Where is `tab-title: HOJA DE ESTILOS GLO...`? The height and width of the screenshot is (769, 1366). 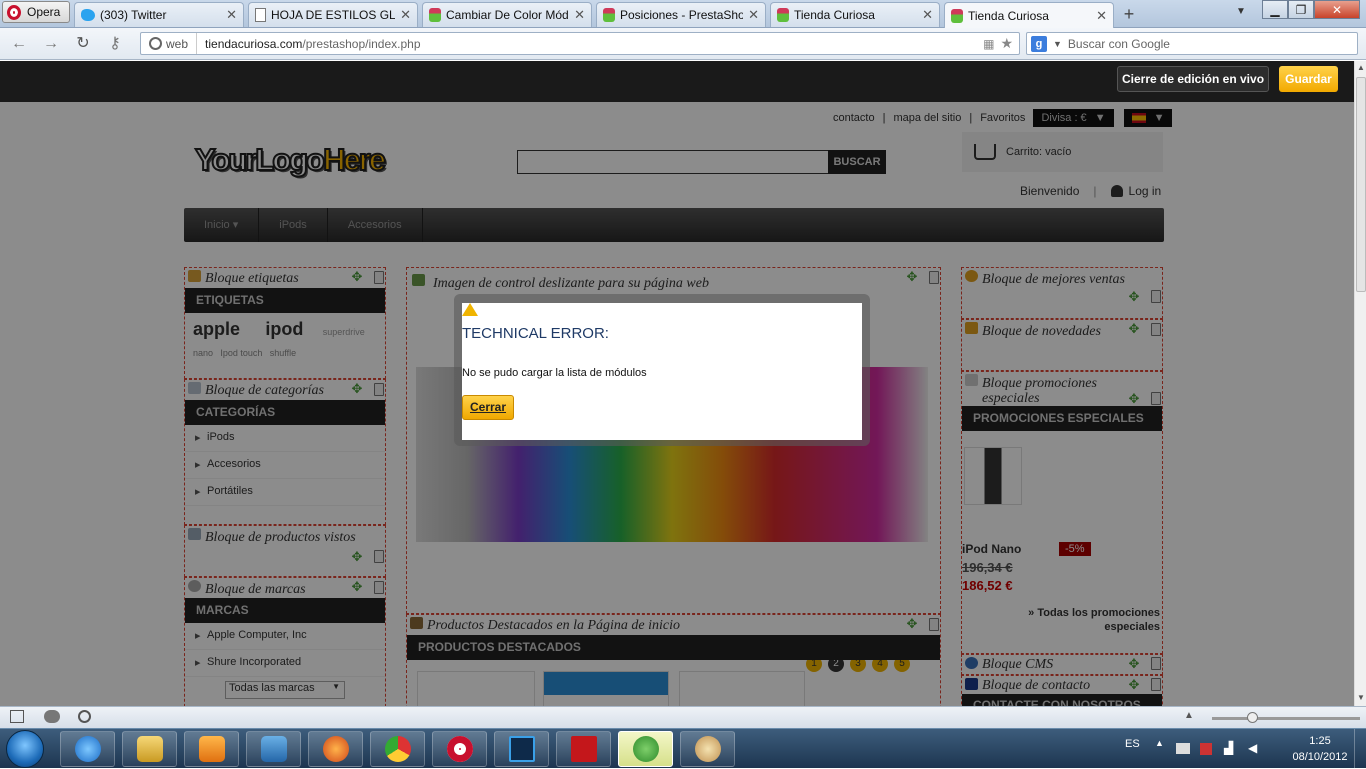
tab-title: HOJA DE ESTILOS GLO... is located at coordinates (333, 15).